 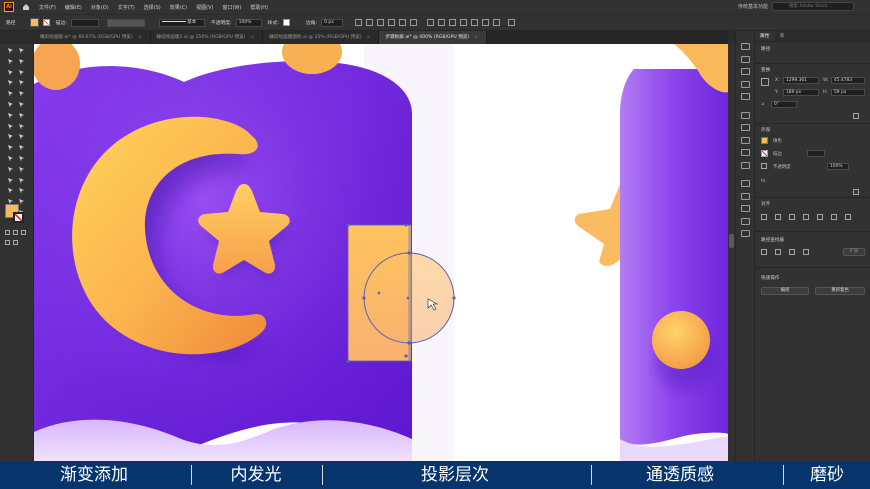 What do you see at coordinates (782, 36) in the screenshot?
I see `tab-libraries: 库` at bounding box center [782, 36].